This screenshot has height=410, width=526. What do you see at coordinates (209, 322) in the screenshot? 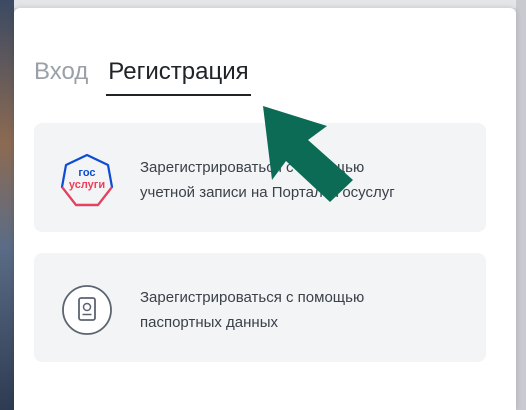
I see `passport-option-line2: паспортных данных` at bounding box center [209, 322].